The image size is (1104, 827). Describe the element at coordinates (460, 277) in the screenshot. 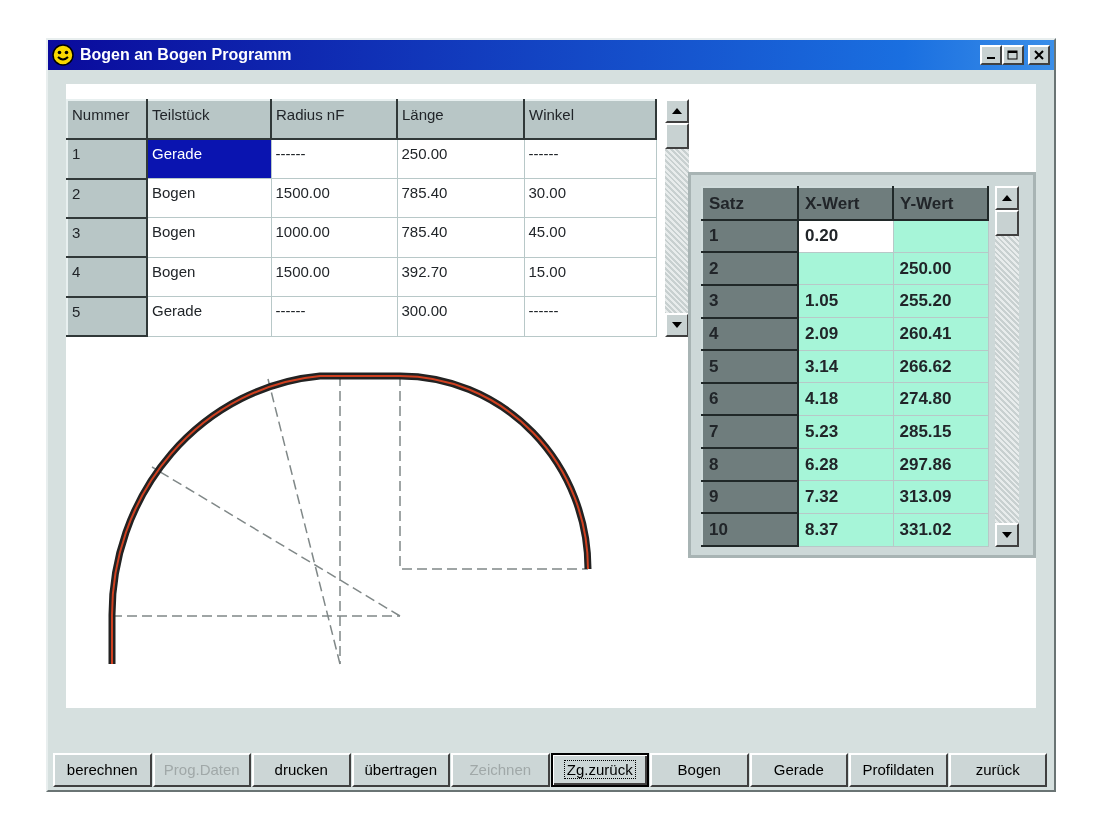

I see `table-cell: 392.70` at that location.